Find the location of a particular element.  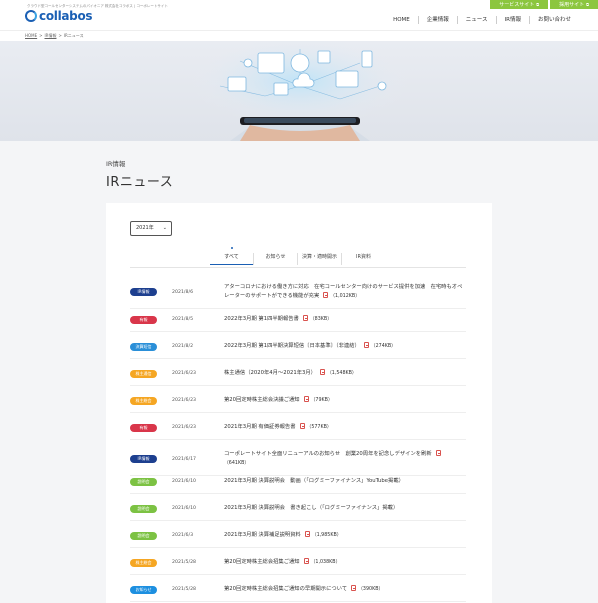

company-logo: collabos is located at coordinates (59, 16).